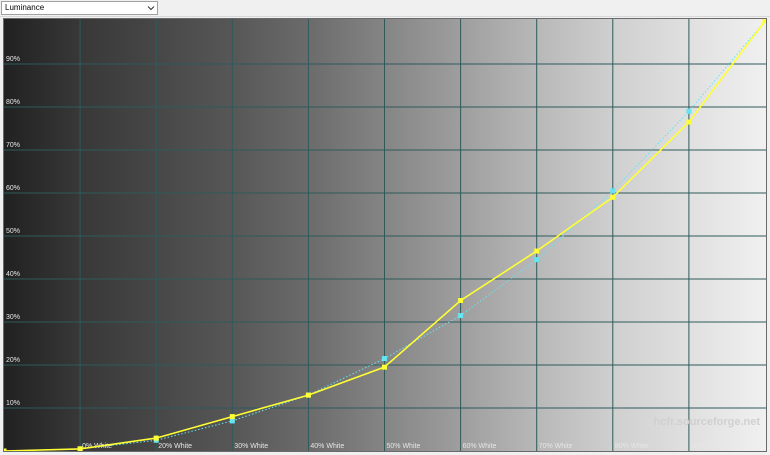  I want to click on y-tick-label: 50%, so click(13, 231).